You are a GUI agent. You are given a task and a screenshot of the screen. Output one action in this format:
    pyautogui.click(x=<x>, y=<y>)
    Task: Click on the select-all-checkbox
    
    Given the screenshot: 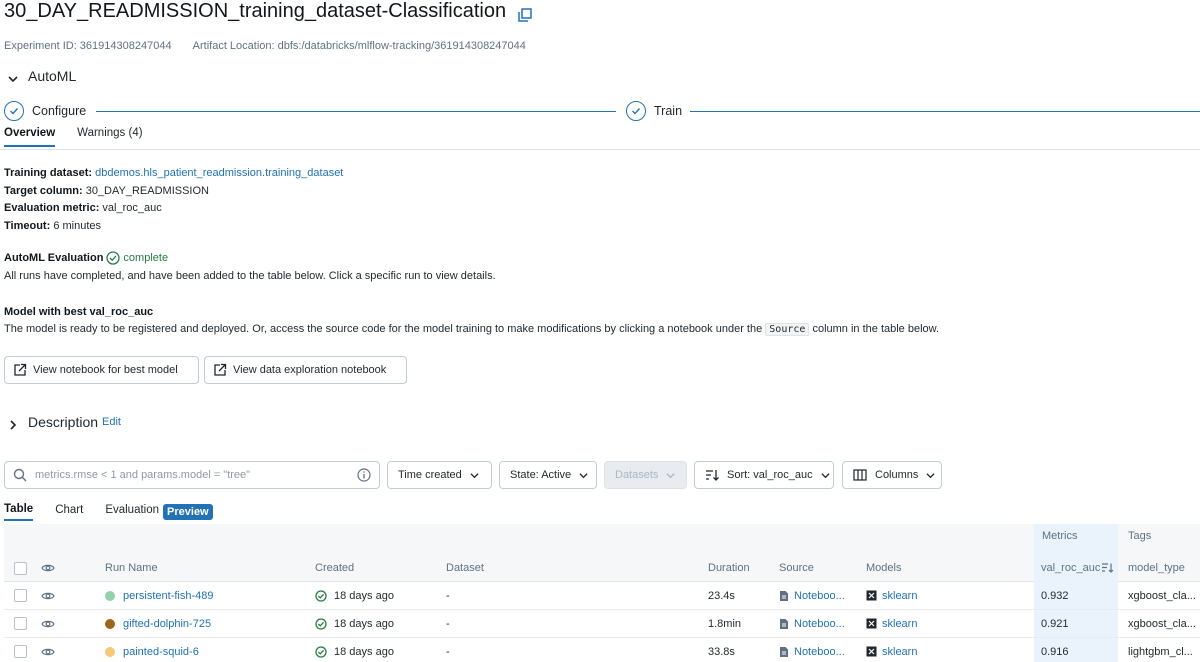 What is the action you would take?
    pyautogui.click(x=20, y=568)
    